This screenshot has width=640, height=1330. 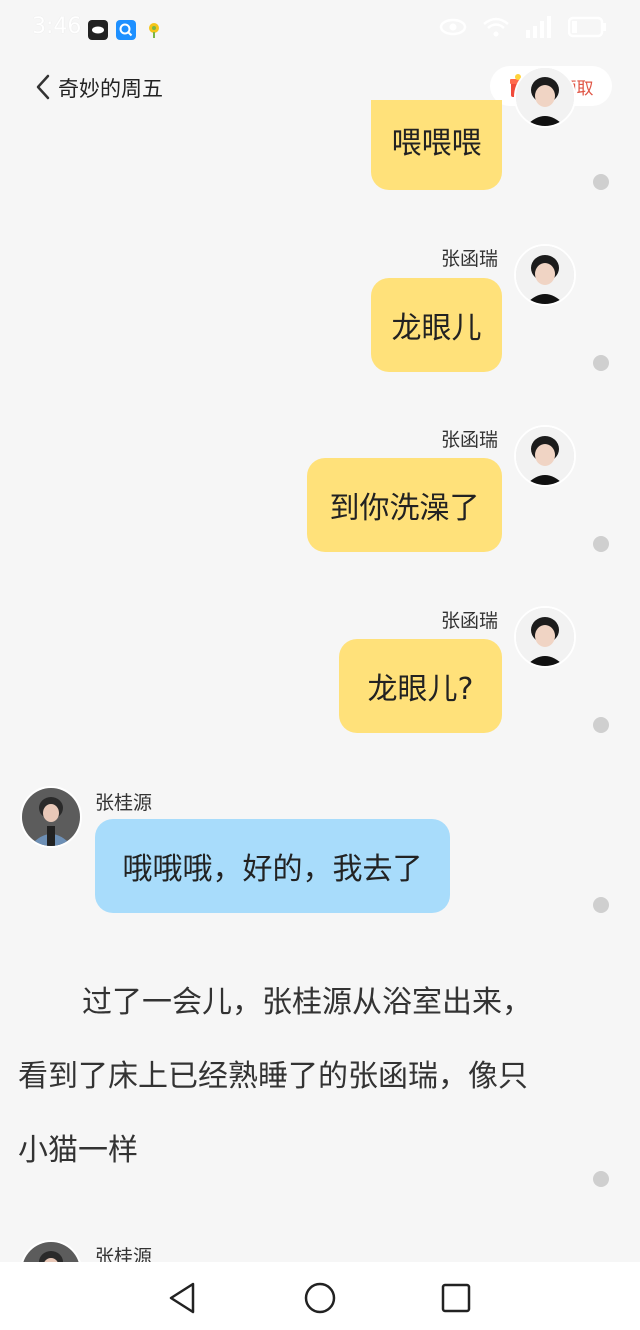 What do you see at coordinates (57, 26) in the screenshot?
I see `status-time: 3:46` at bounding box center [57, 26].